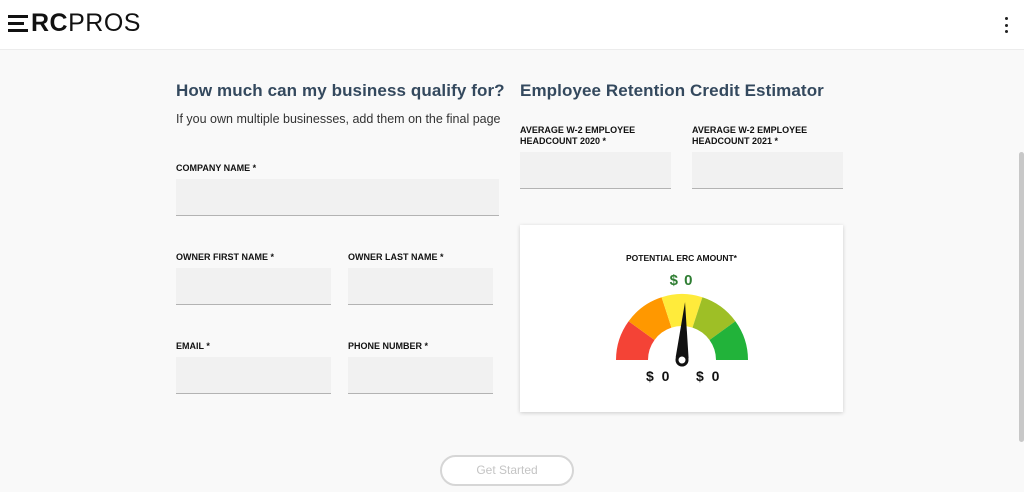 The image size is (1024, 492). Describe the element at coordinates (253, 286) in the screenshot. I see `owner-first-name-input` at that location.